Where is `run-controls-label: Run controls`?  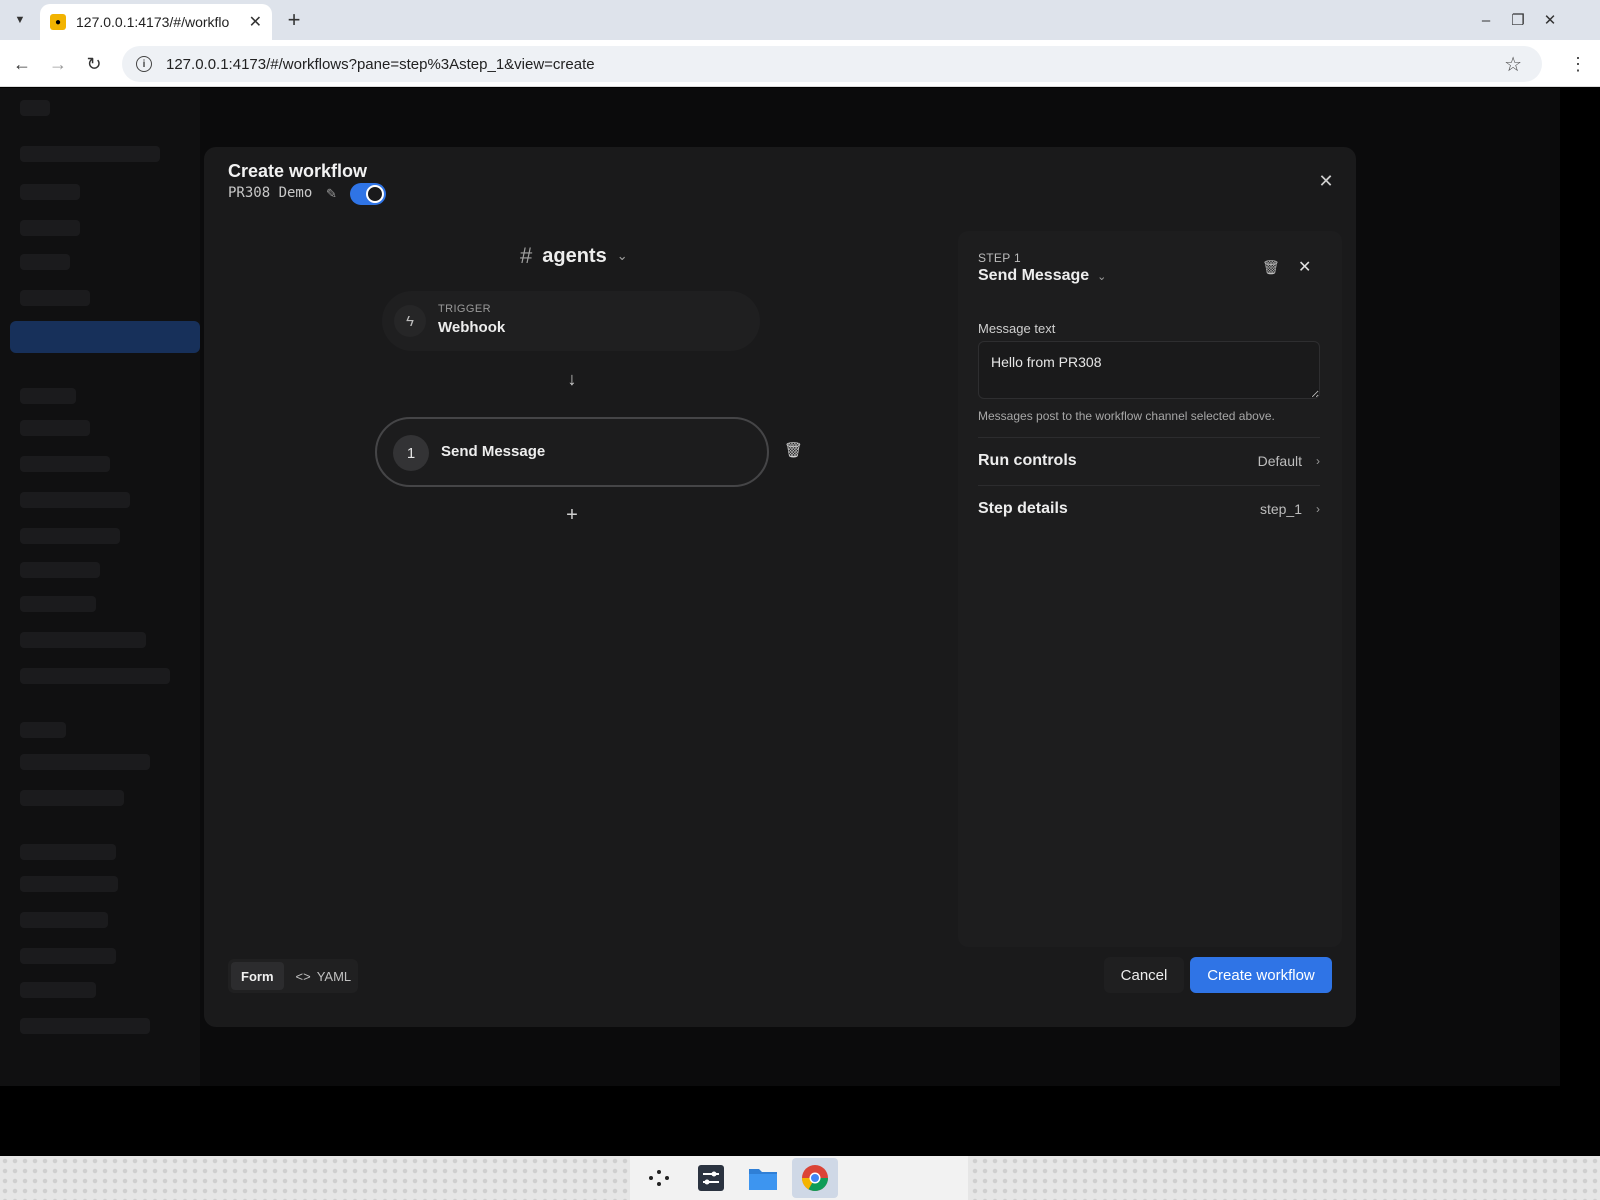 run-controls-label: Run controls is located at coordinates (1027, 460).